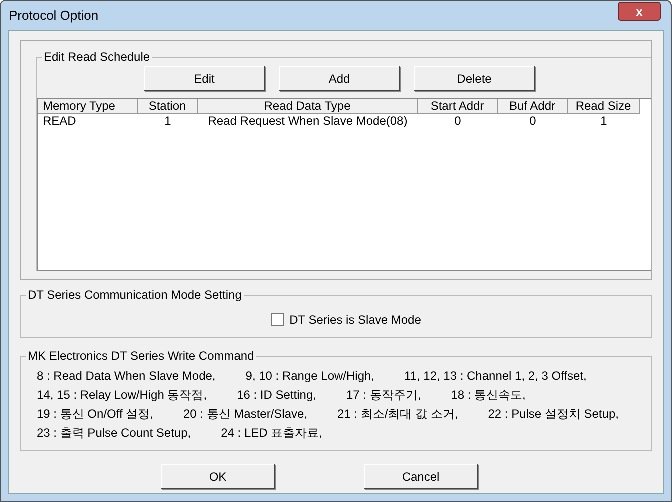 The height and width of the screenshot is (502, 672). I want to click on command-text: 23 : 출력 Pulse Count Setup,, so click(114, 433).